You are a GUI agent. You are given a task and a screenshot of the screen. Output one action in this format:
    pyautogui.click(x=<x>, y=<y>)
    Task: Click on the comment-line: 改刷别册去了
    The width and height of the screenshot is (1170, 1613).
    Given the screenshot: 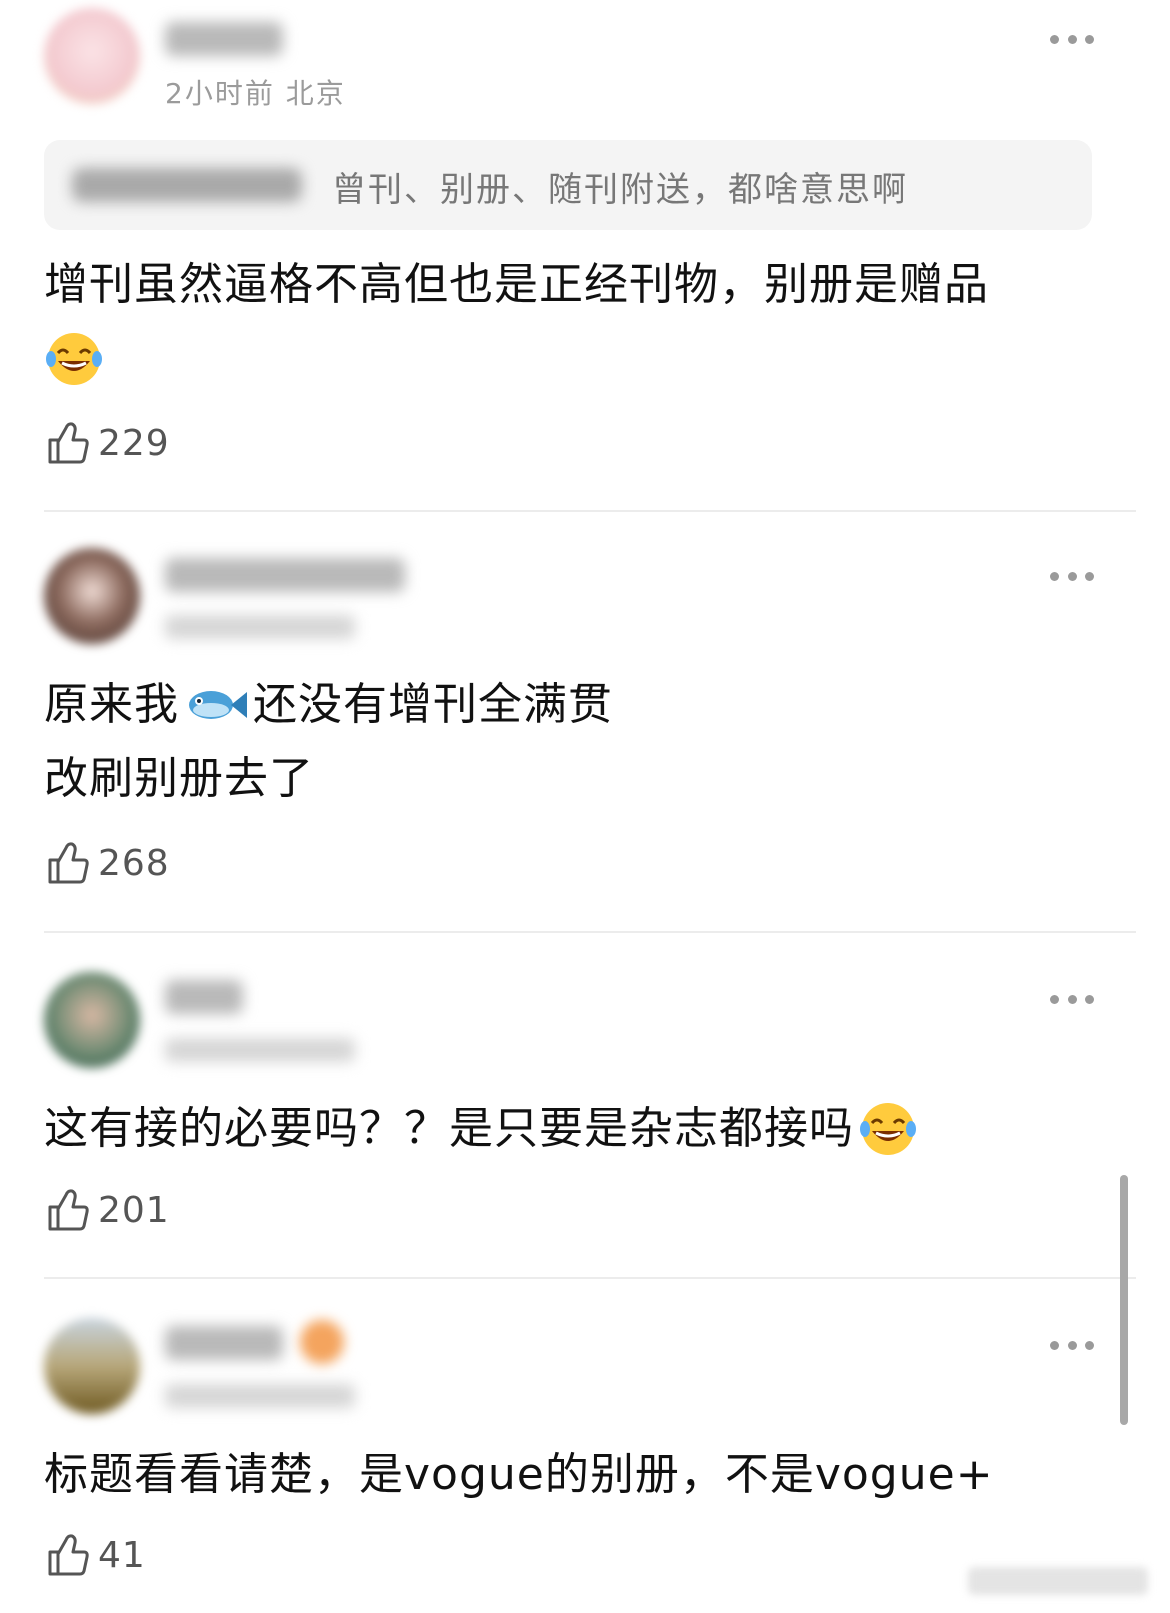 What is the action you would take?
    pyautogui.click(x=179, y=778)
    